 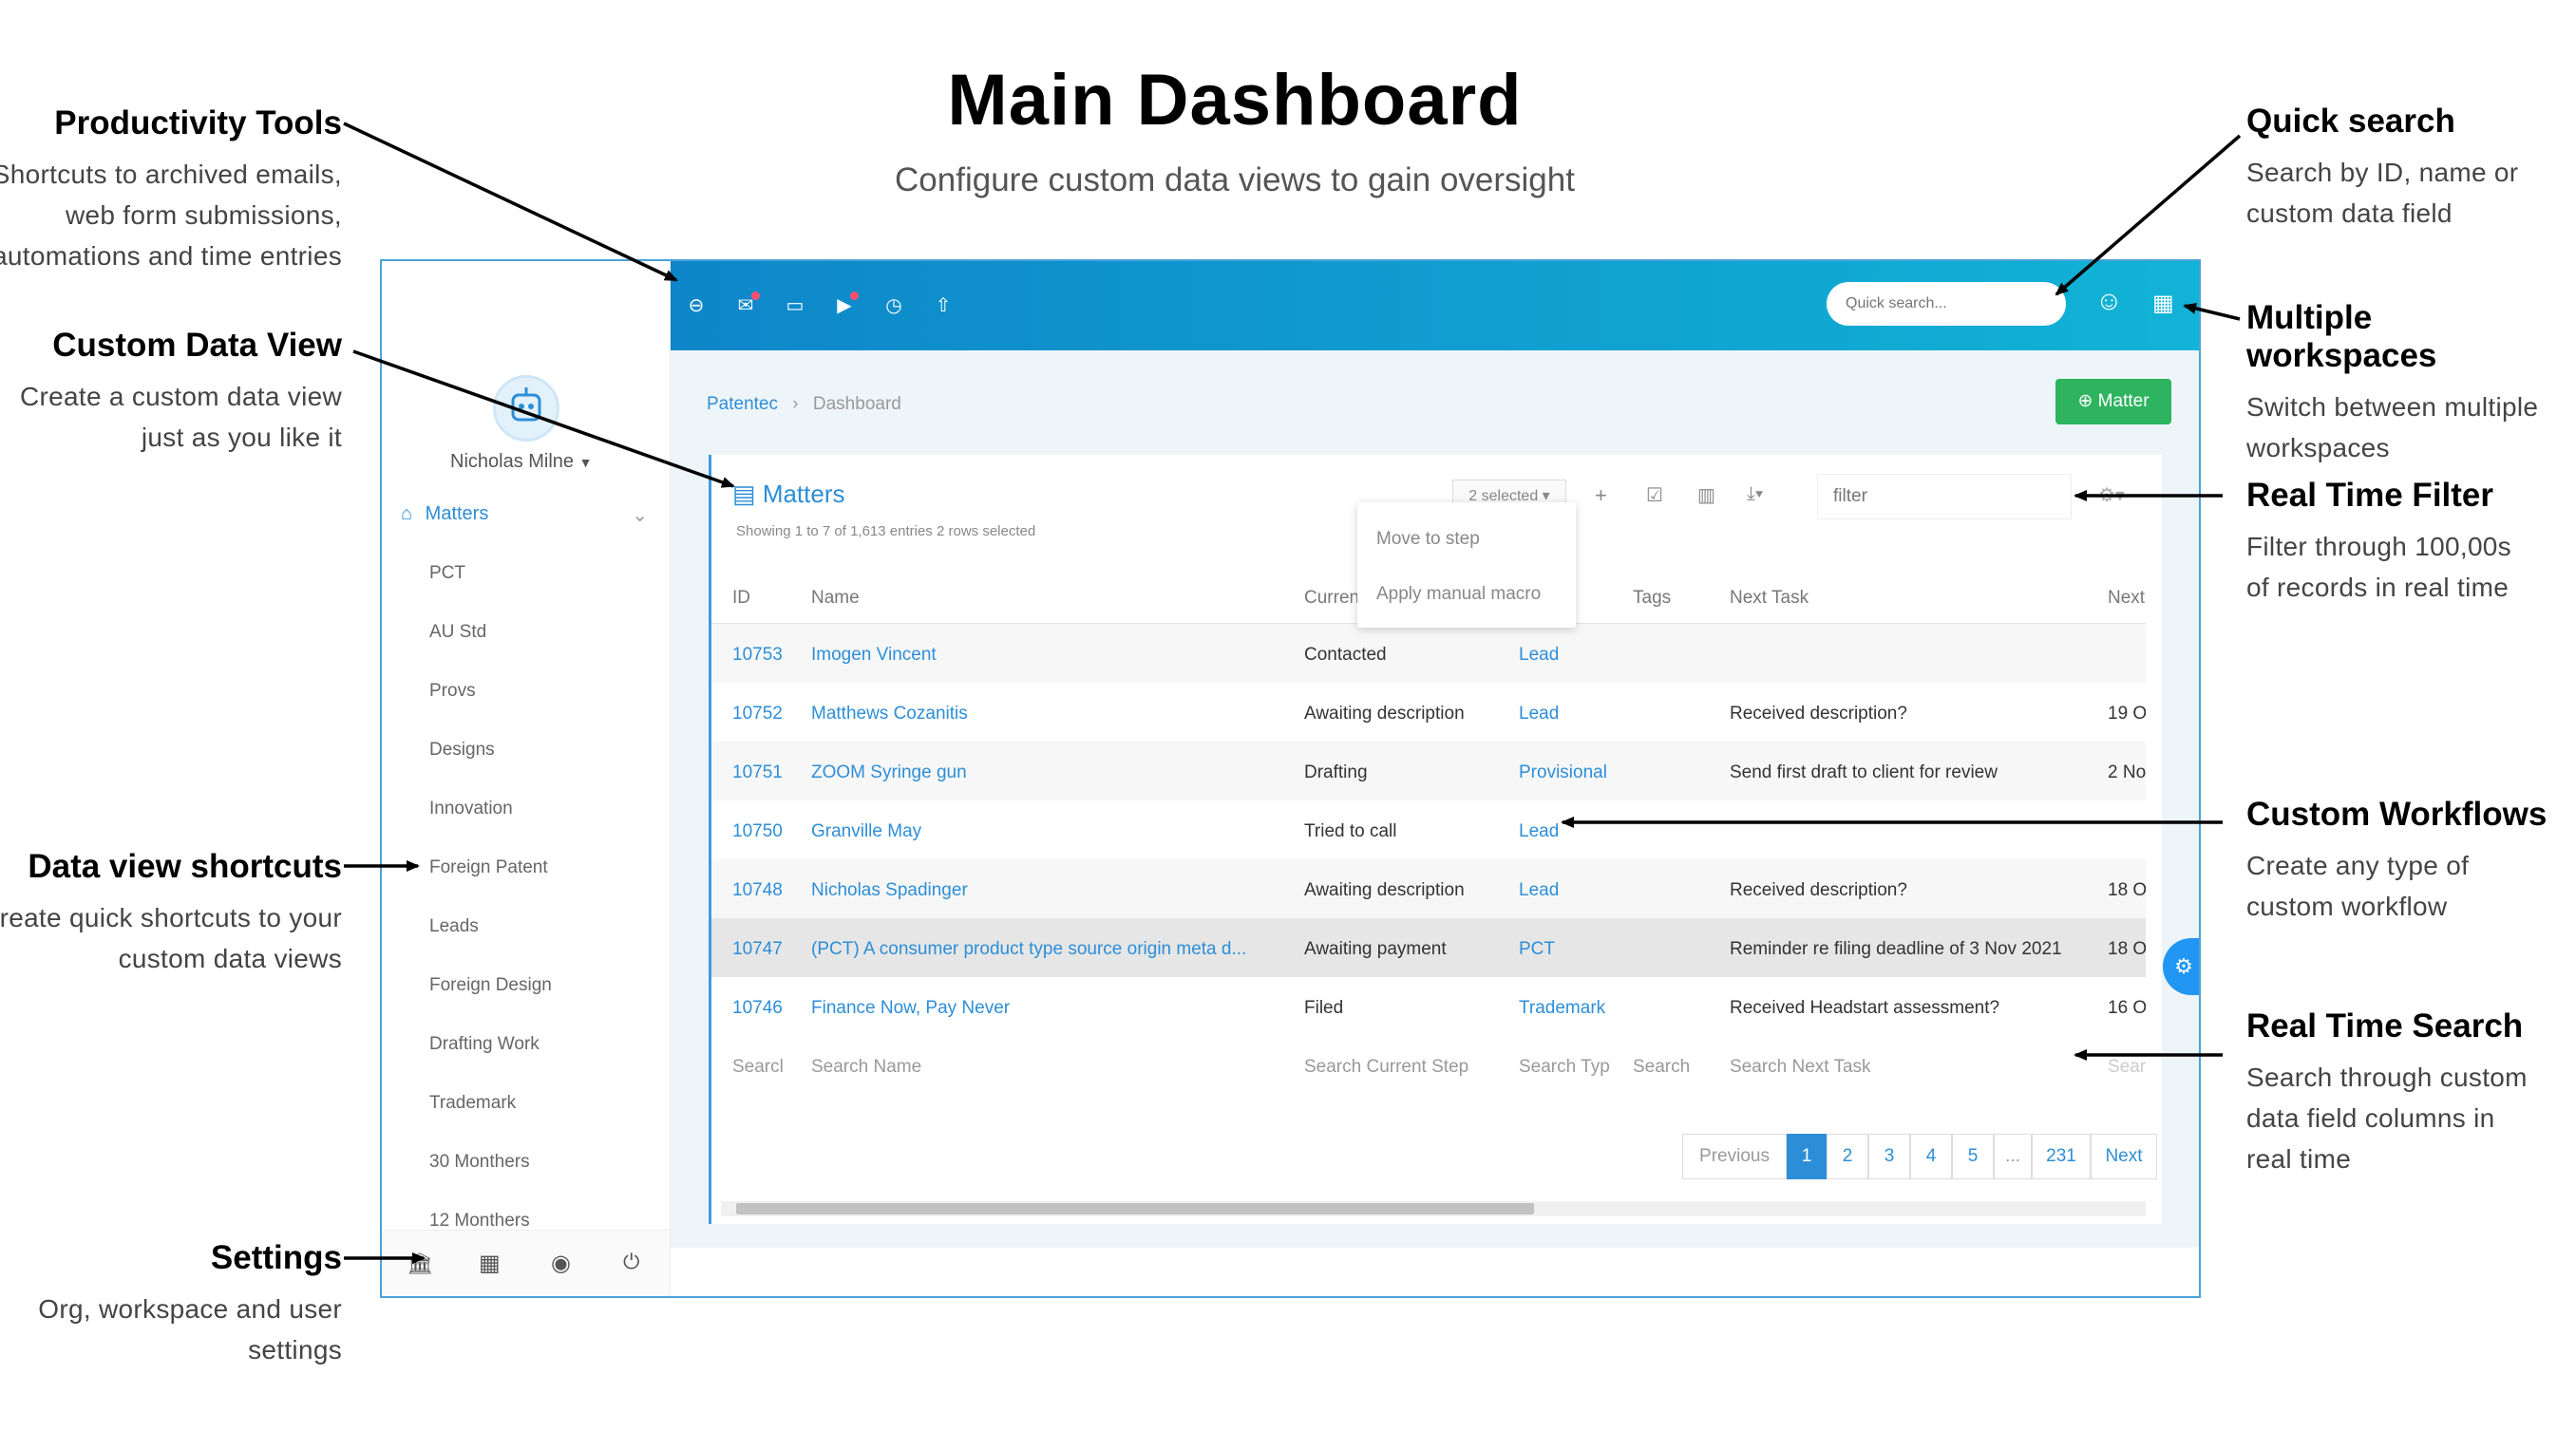 I want to click on workspaces-grid-icon: ▦, so click(x=2163, y=303).